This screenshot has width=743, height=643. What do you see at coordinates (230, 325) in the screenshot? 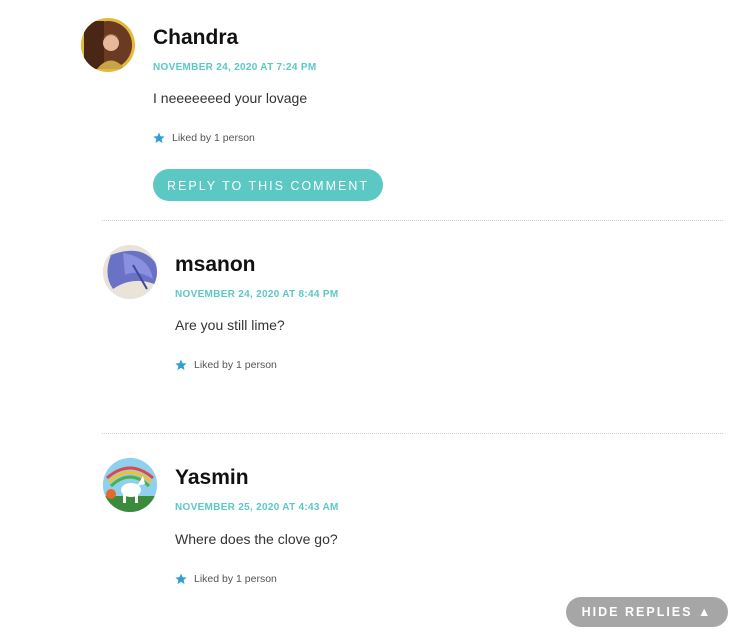
I see `comment-text: Are you still lime?` at bounding box center [230, 325].